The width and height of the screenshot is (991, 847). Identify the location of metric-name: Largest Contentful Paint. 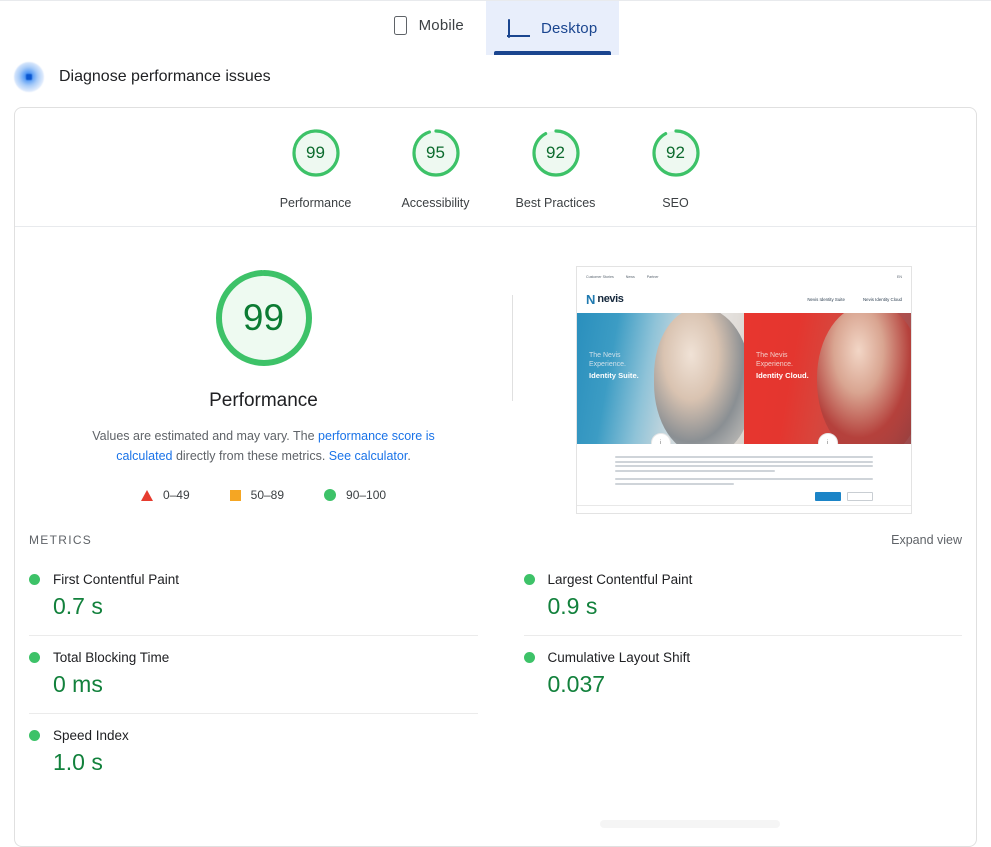
(620, 579).